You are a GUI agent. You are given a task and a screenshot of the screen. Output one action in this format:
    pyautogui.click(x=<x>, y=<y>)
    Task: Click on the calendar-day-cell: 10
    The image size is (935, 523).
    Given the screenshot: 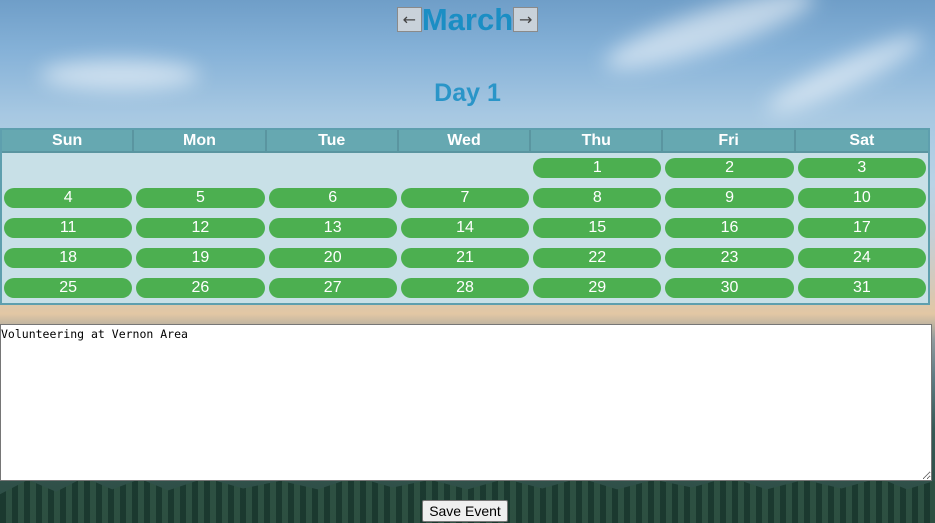 What is the action you would take?
    pyautogui.click(x=862, y=198)
    